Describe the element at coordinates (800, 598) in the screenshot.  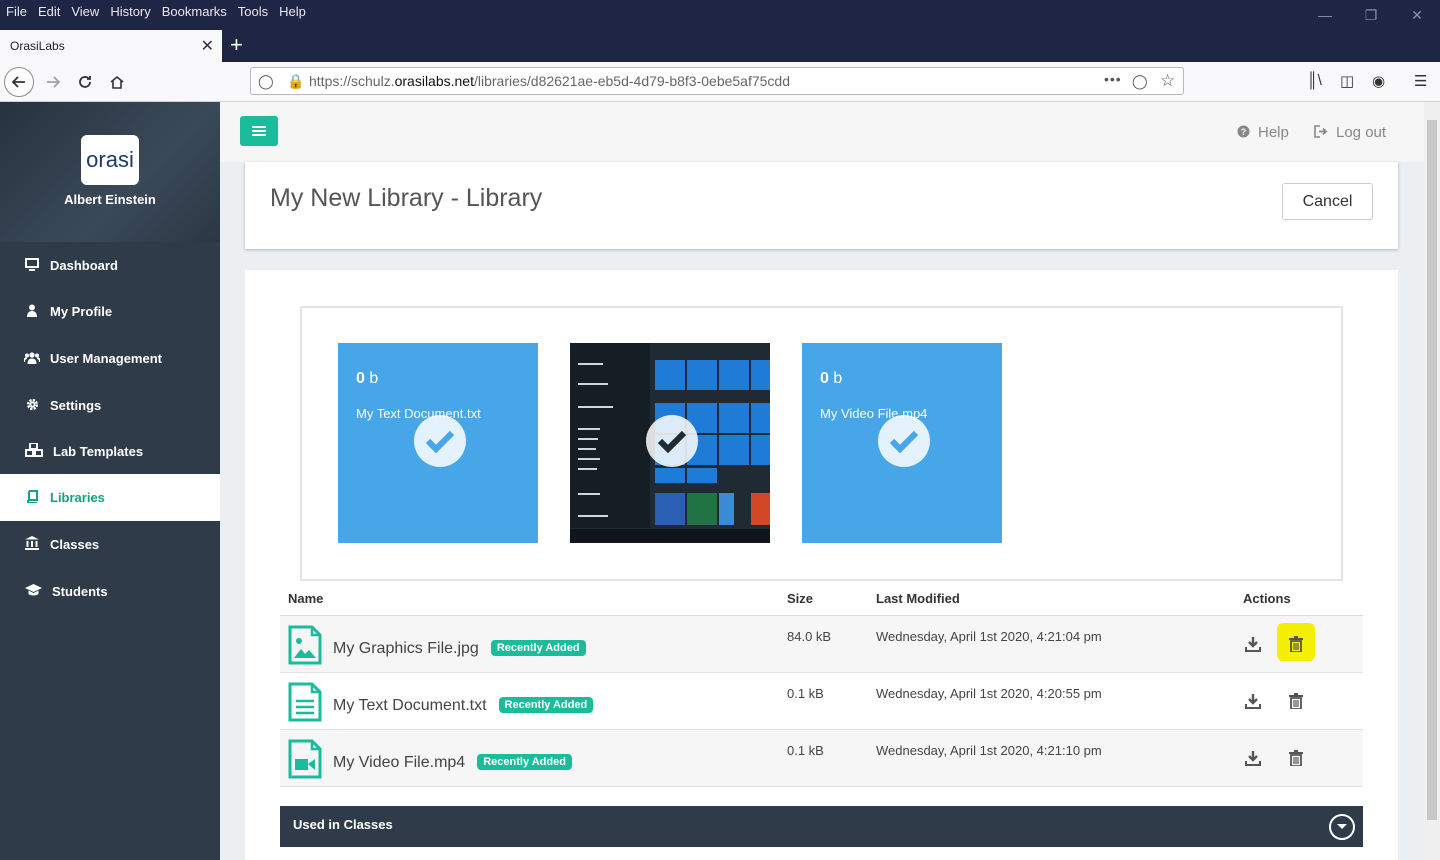
I see `header-size: Size` at that location.